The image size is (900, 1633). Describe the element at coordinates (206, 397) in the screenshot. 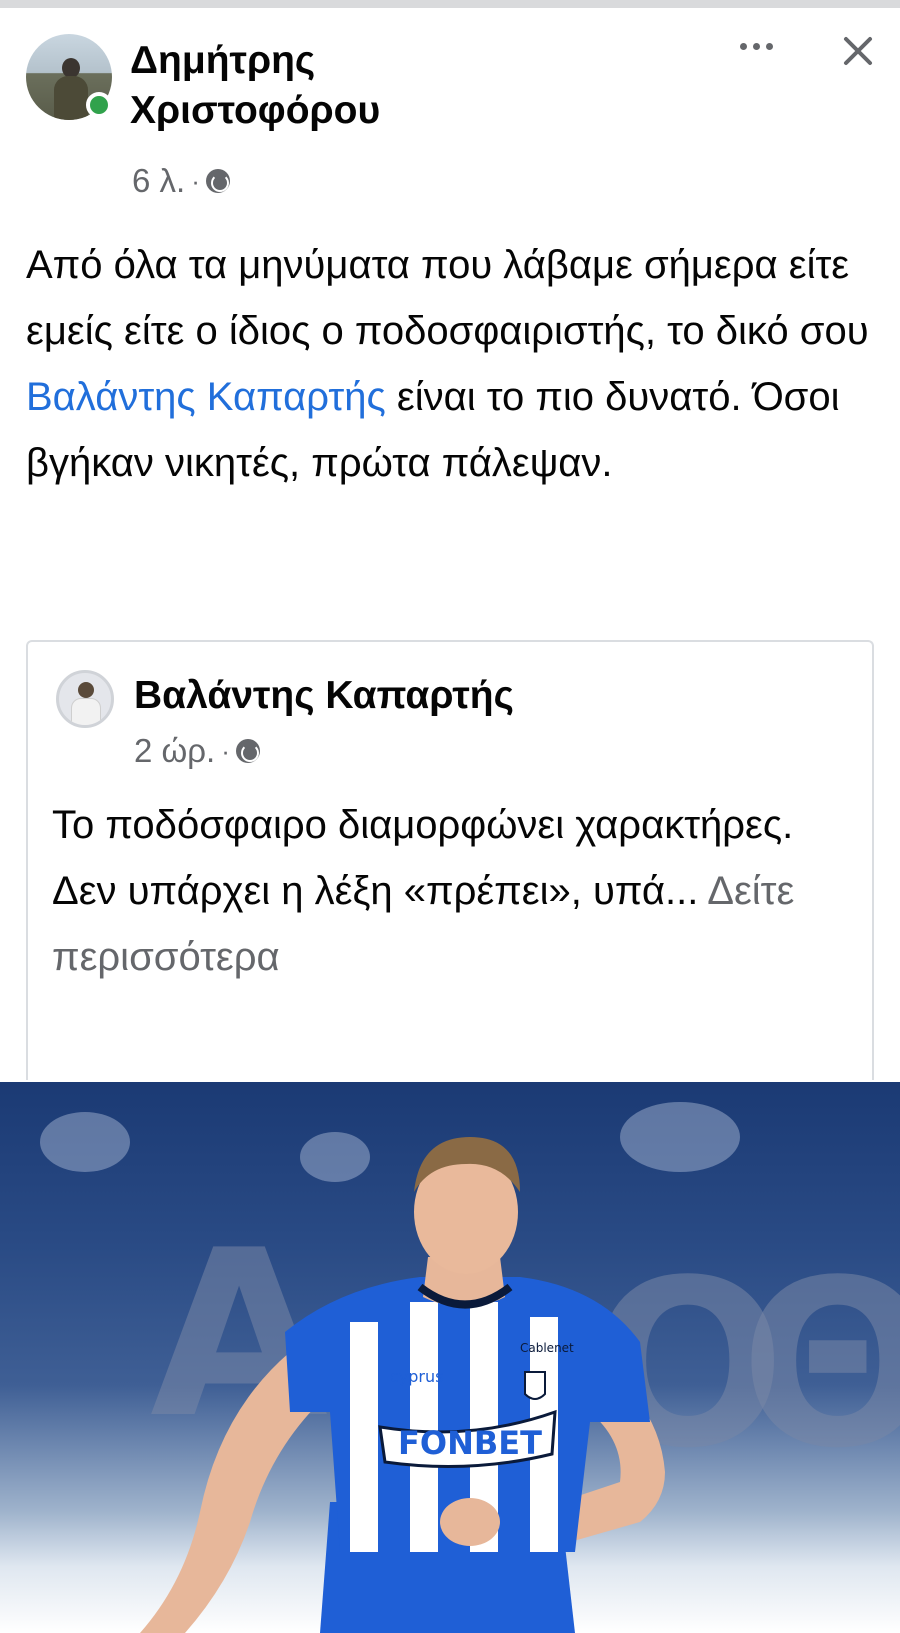

I see `mention-link: Βαλάντης Καπαρτής` at that location.